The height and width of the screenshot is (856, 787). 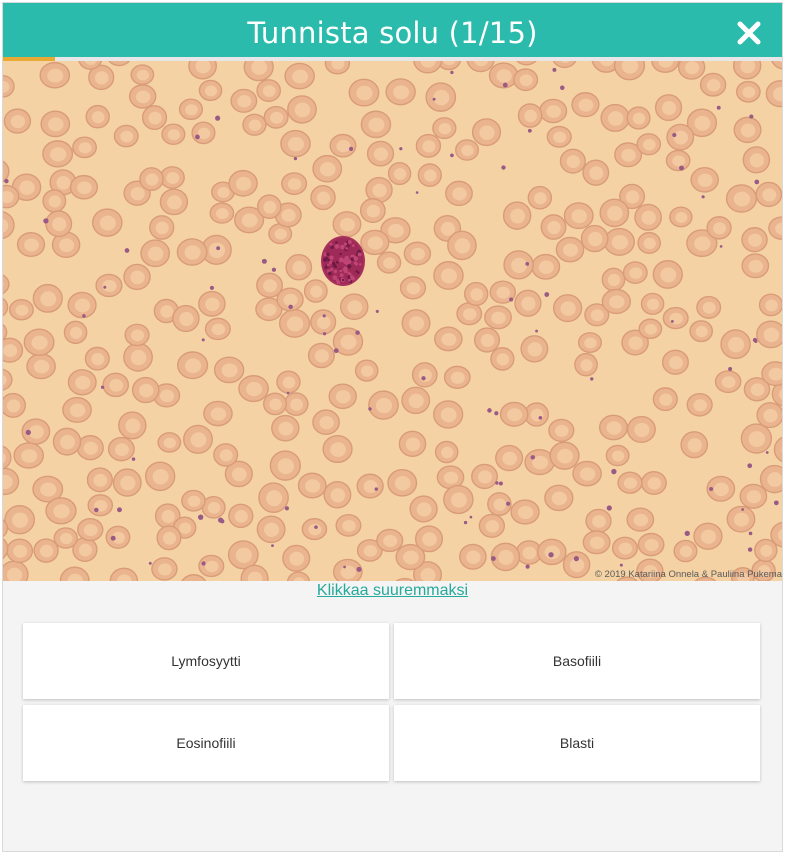 I want to click on enlarge-image-link: Klikkaa suuremmaksi, so click(x=392, y=591).